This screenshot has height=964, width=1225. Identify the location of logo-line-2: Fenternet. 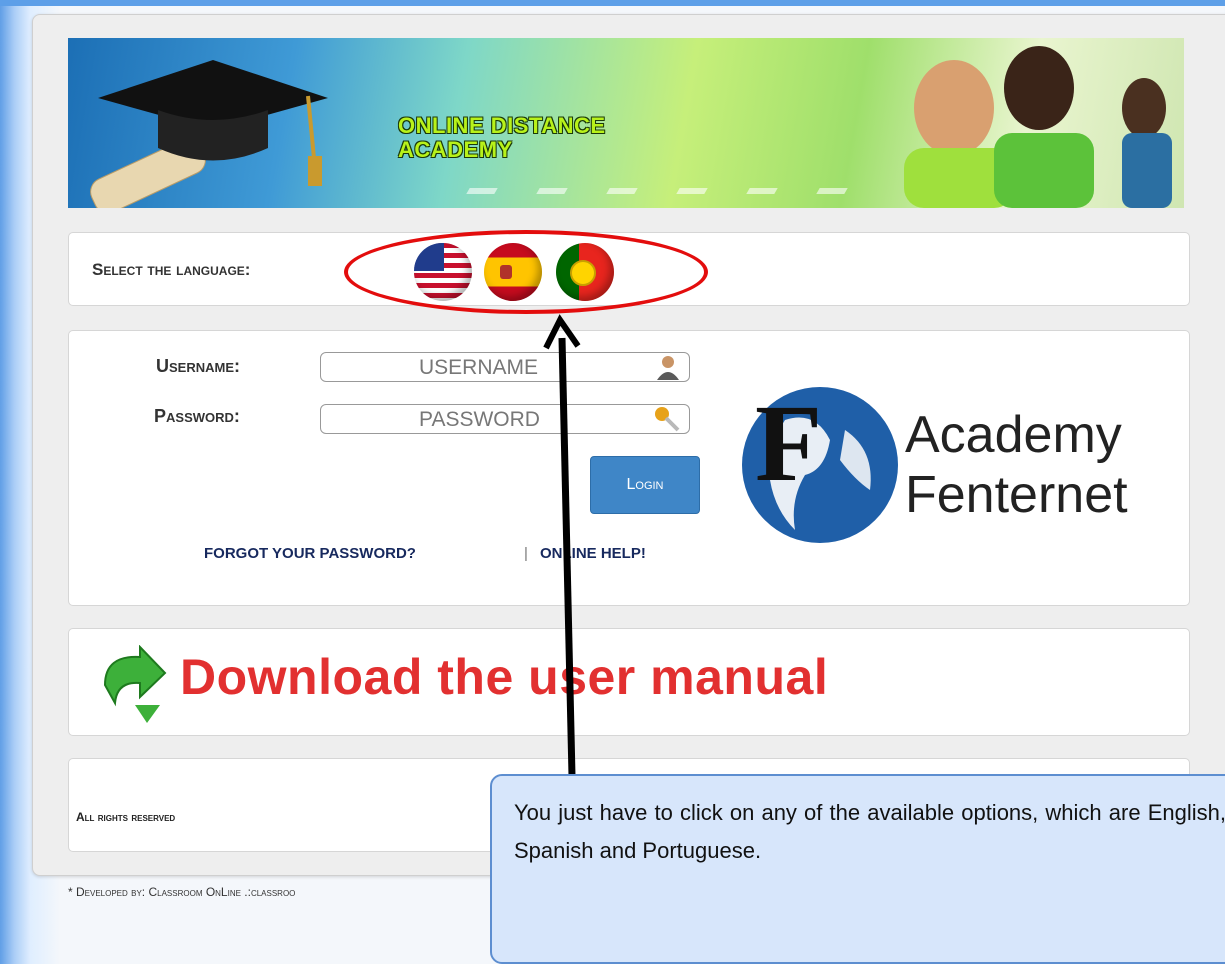
(1016, 495).